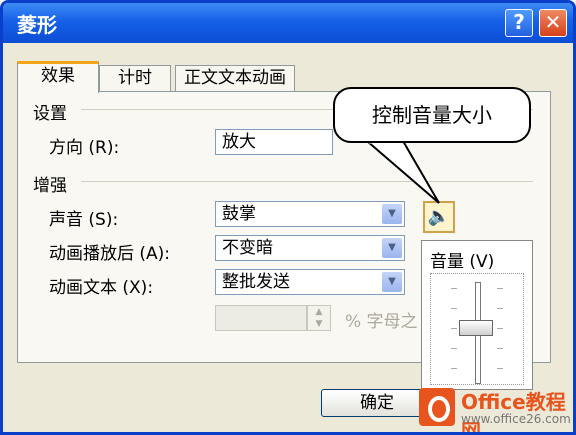 The image size is (576, 435). I want to click on office-logo-icon, so click(437, 407).